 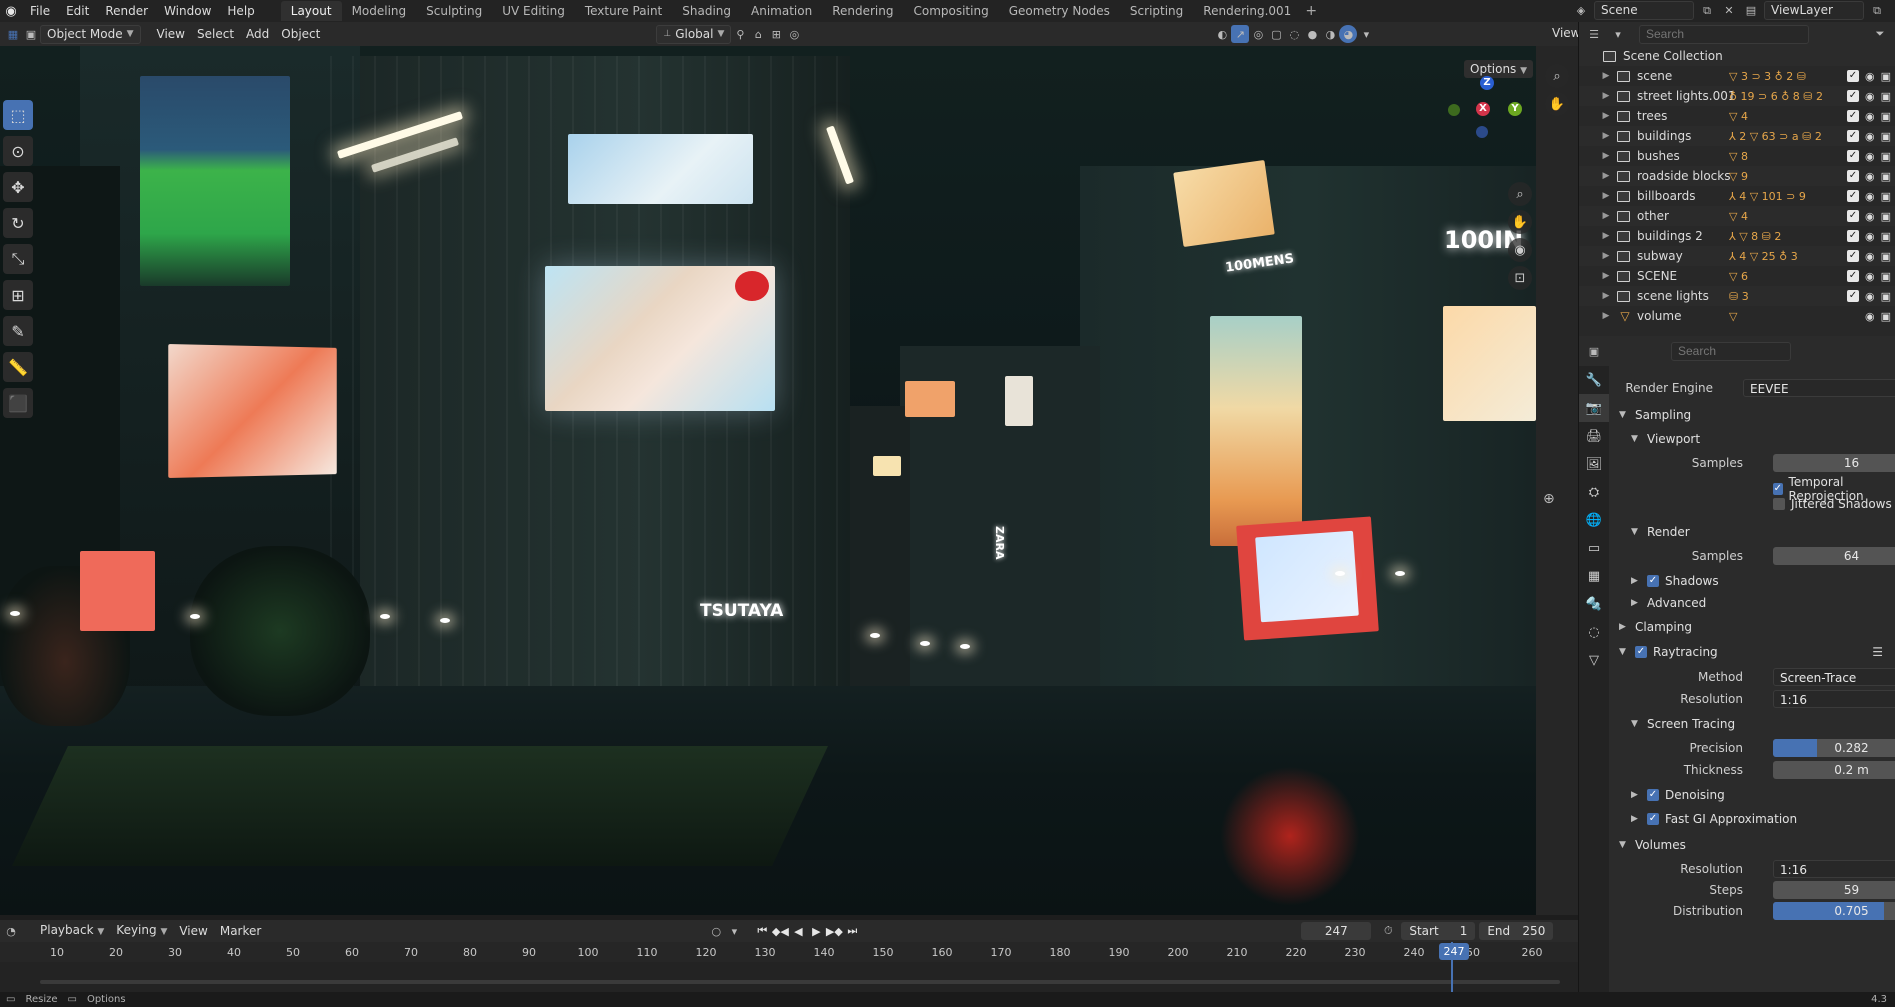 I want to click on raytracing-panel-header: ▼ ✓ Raytracing ☰, so click(x=1752, y=652).